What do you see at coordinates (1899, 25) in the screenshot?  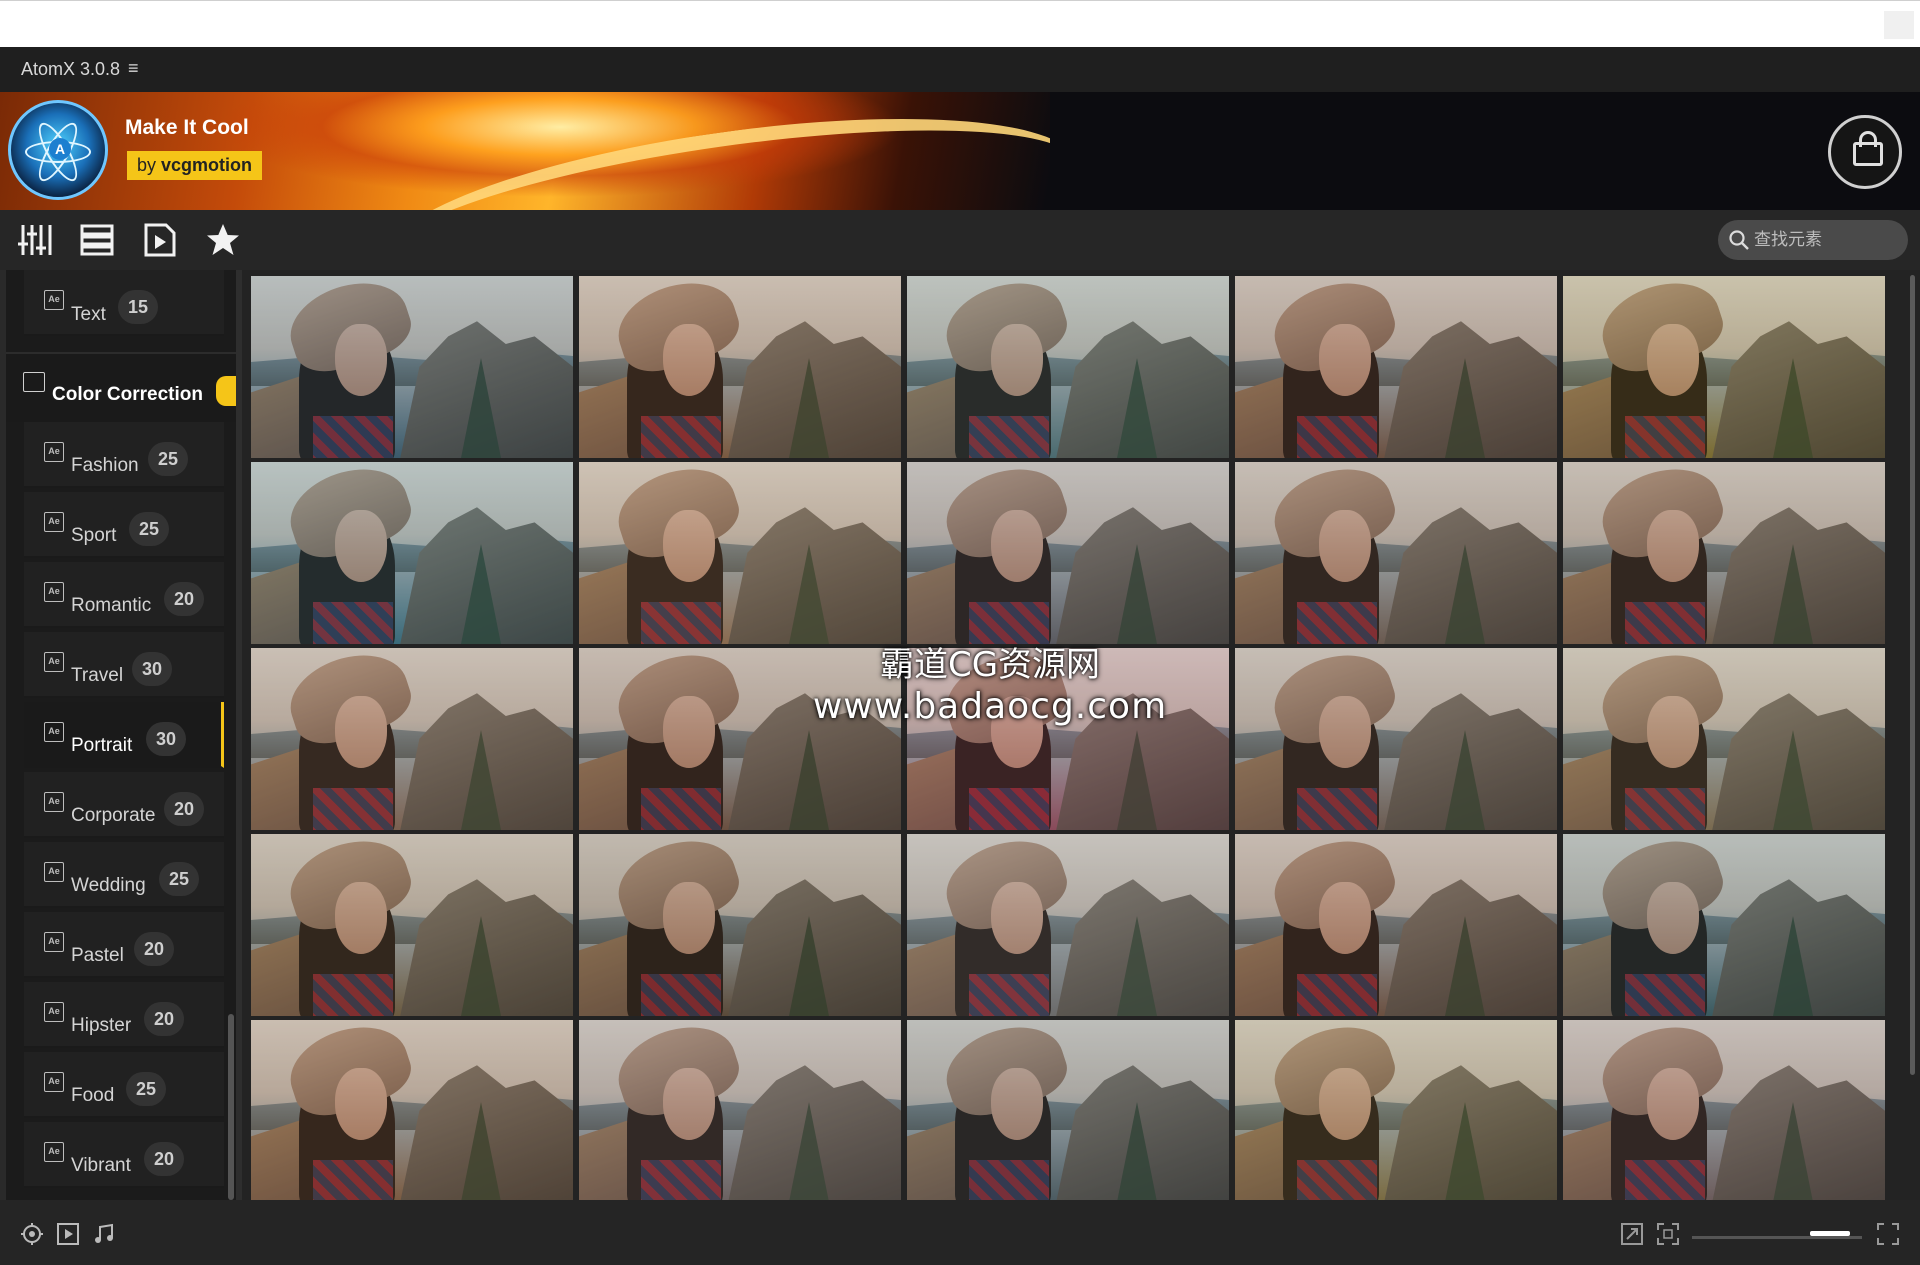 I see `window-close-button` at bounding box center [1899, 25].